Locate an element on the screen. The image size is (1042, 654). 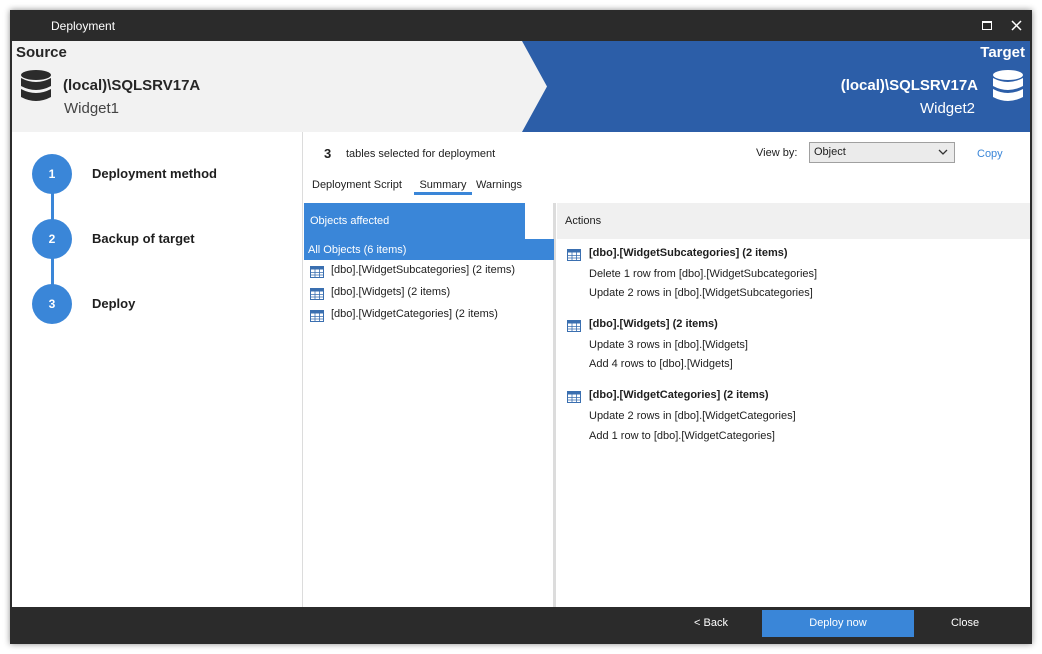
step-label: Deploy is located at coordinates (114, 303).